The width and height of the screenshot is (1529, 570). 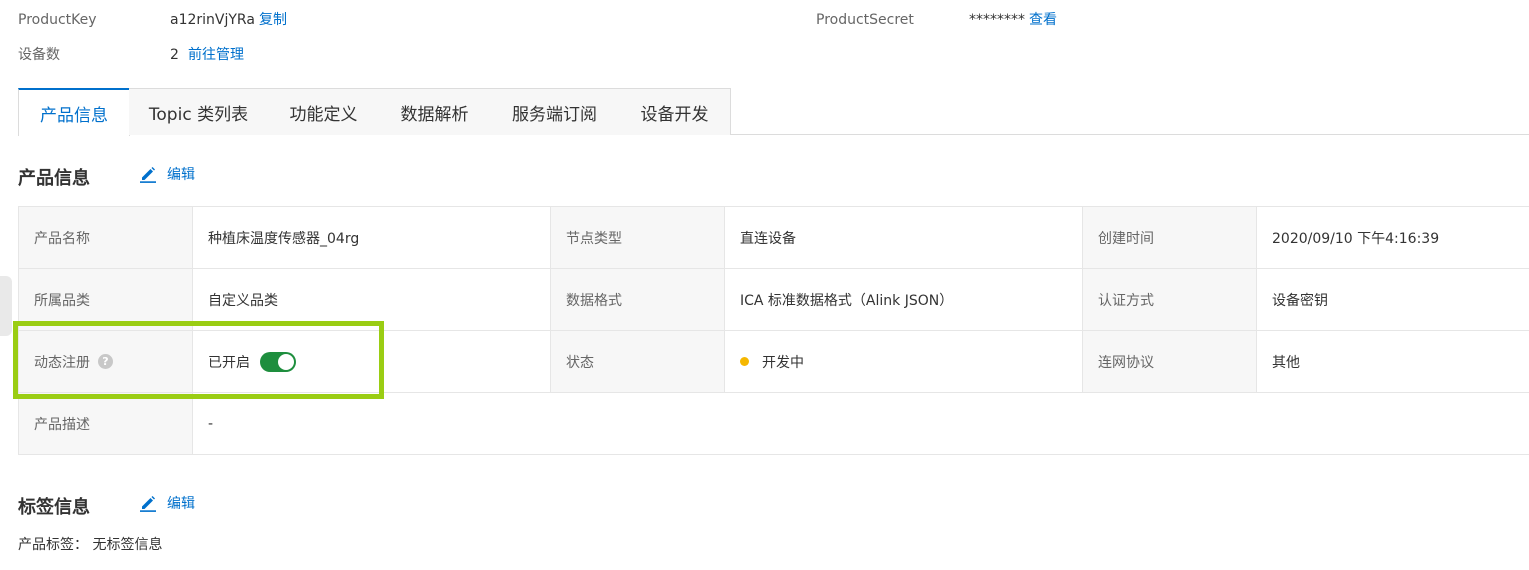 What do you see at coordinates (637, 237) in the screenshot?
I see `node-type-label: 节点类型` at bounding box center [637, 237].